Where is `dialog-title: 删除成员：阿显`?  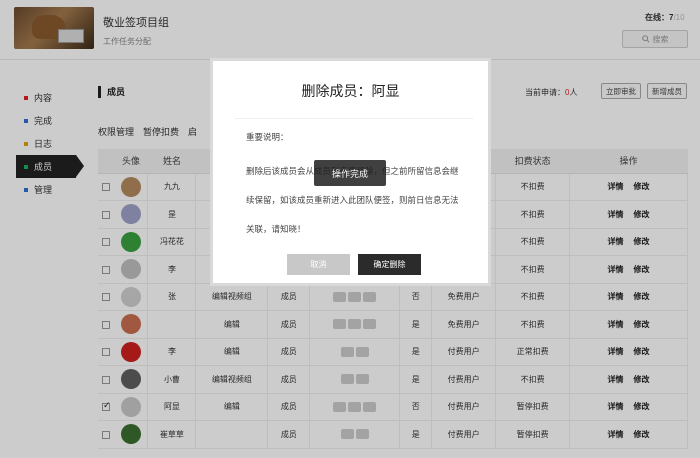
dialog-title: 删除成员：阿显 is located at coordinates (350, 91).